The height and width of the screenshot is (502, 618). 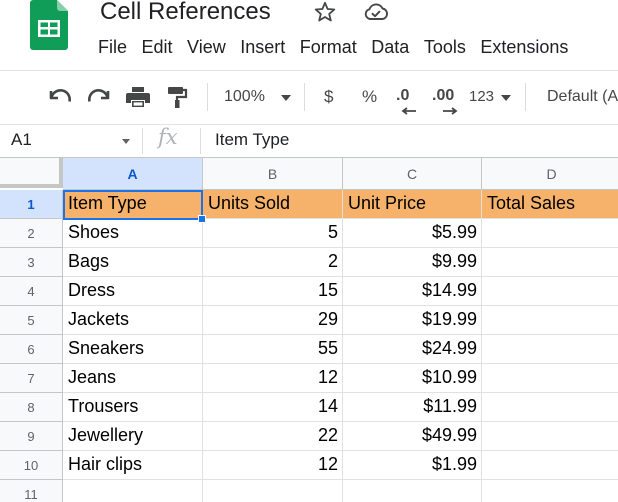 What do you see at coordinates (133, 320) in the screenshot?
I see `cell-a5: Jackets` at bounding box center [133, 320].